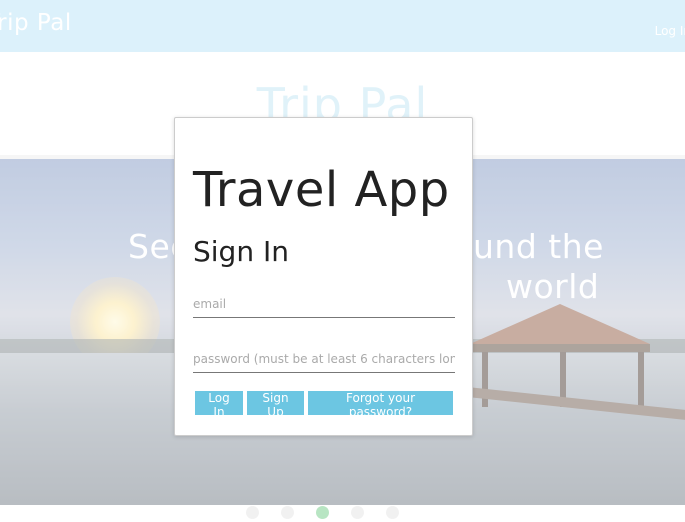 The image size is (685, 522). I want to click on forgot-password-button: Forgot your password?, so click(380, 405).